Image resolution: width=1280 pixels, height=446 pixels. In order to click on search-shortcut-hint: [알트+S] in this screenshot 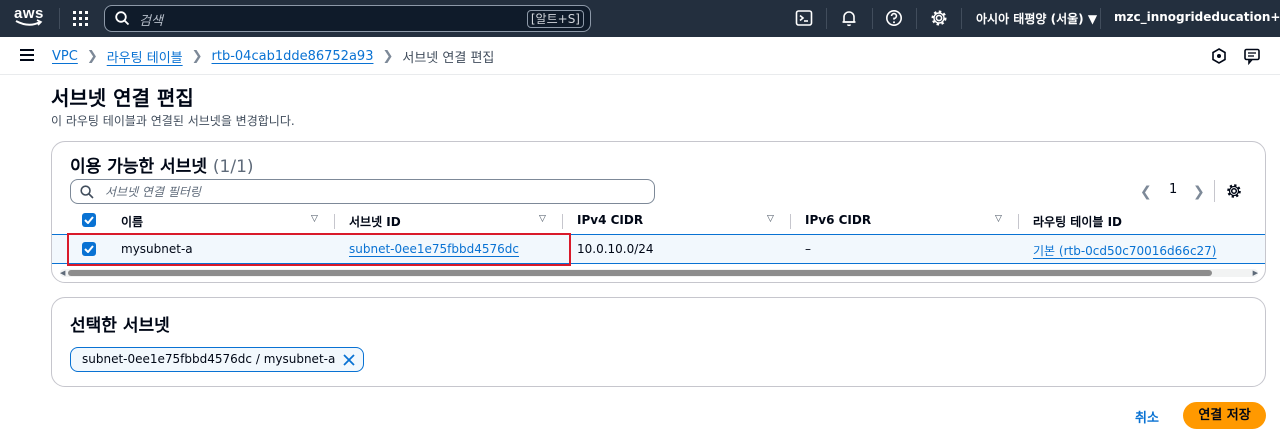, I will do `click(555, 19)`.